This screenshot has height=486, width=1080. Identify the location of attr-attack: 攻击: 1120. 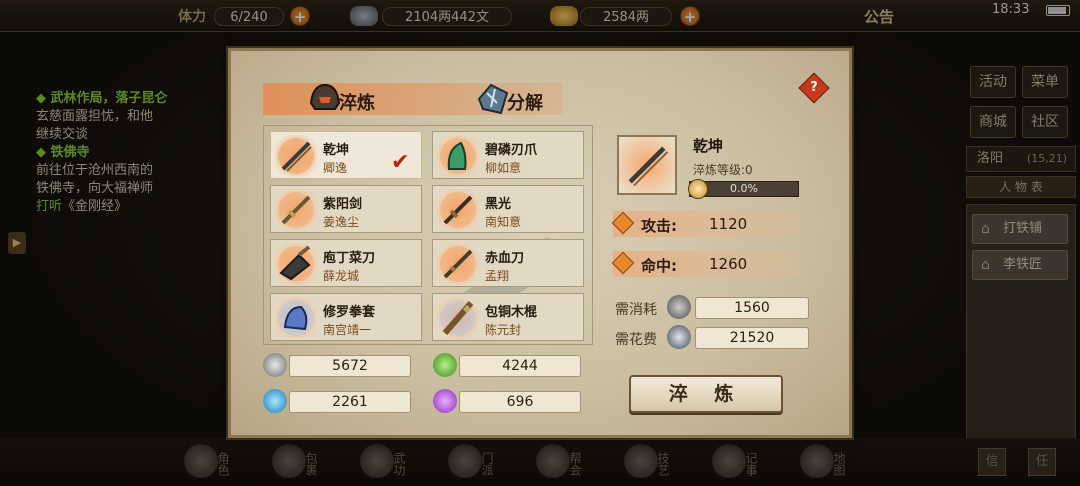
(705, 224).